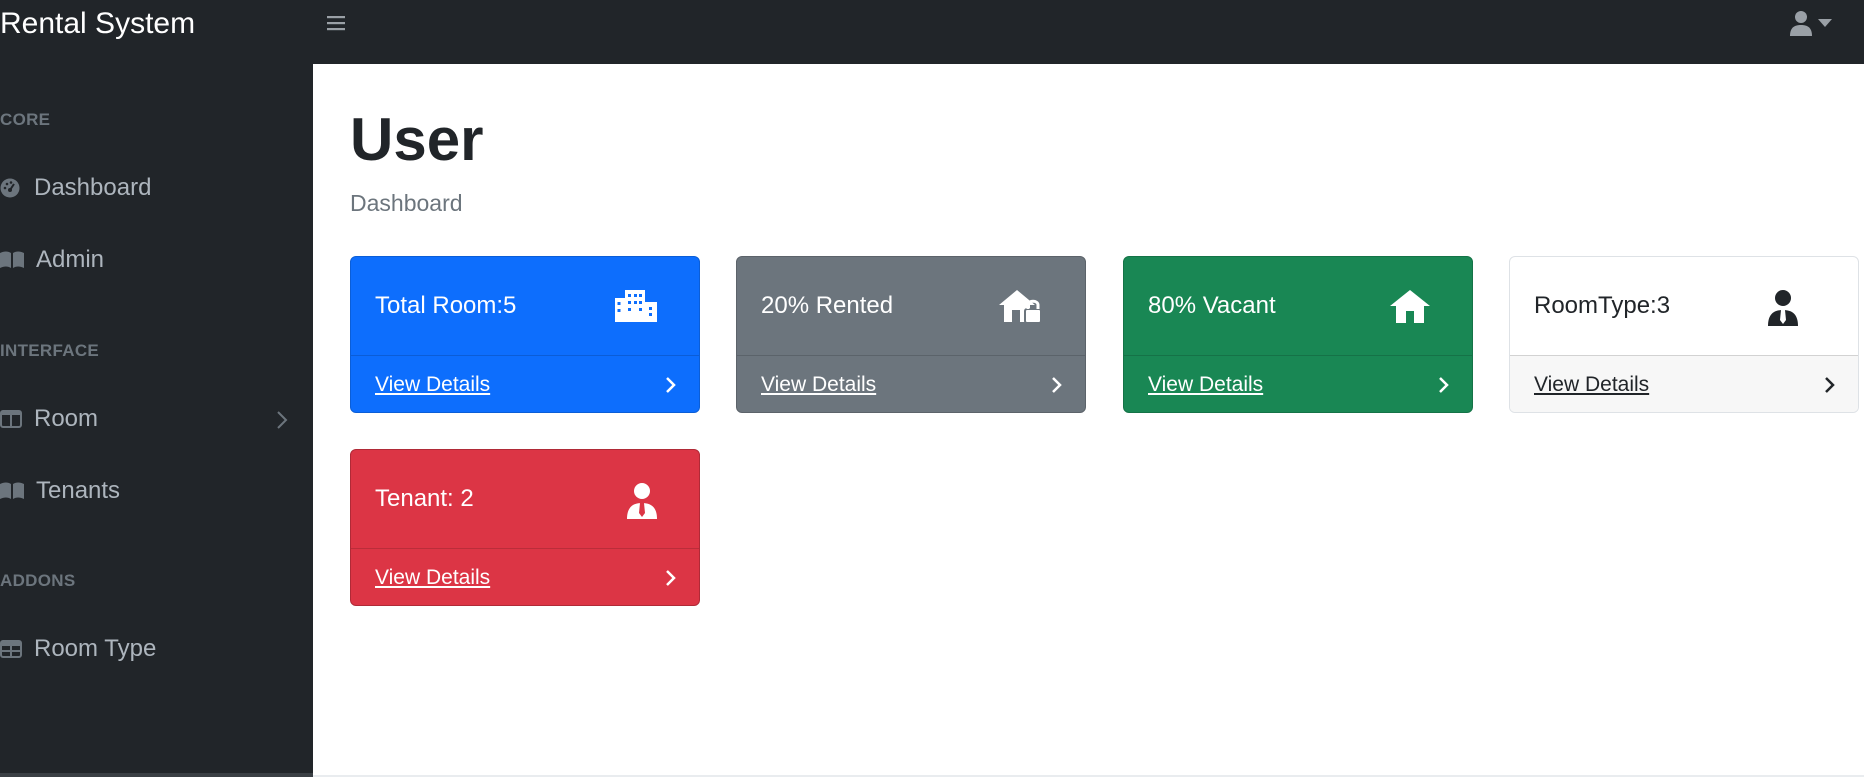 The image size is (1864, 777). Describe the element at coordinates (1602, 305) in the screenshot. I see `card-label: RoomType:3` at that location.